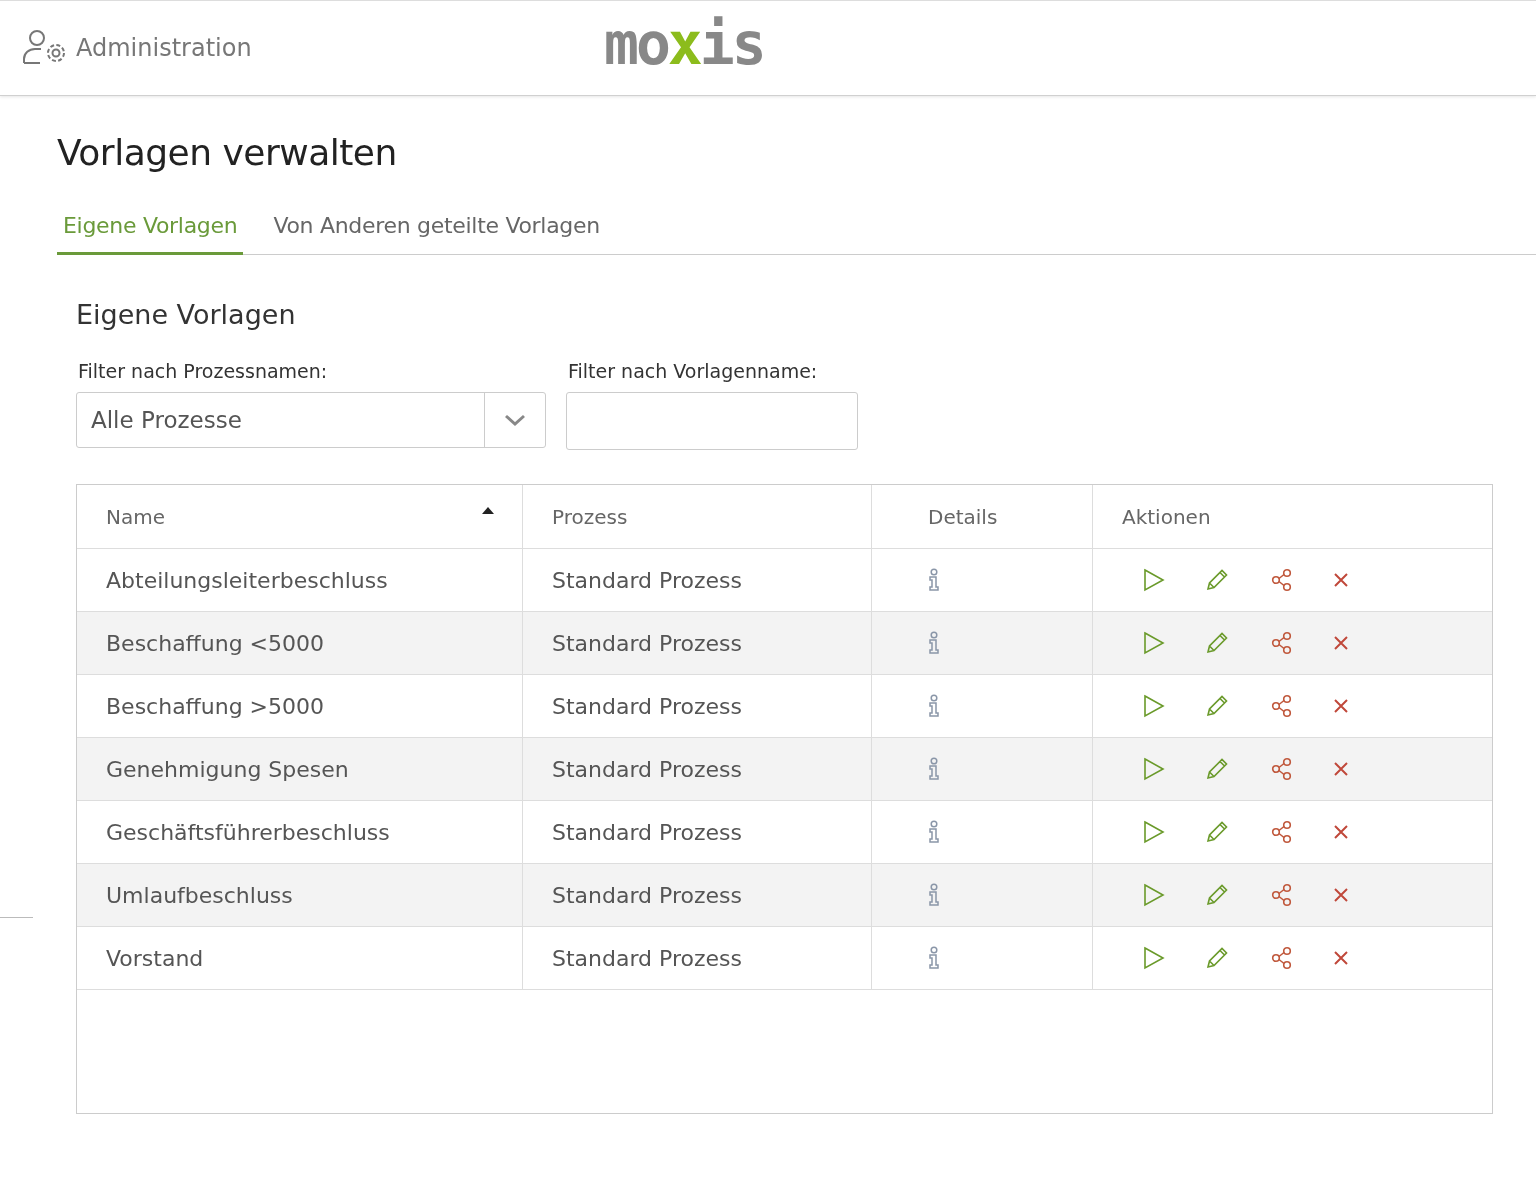 Image resolution: width=1536 pixels, height=1199 pixels. I want to click on sort-arrow-icon, so click(488, 510).